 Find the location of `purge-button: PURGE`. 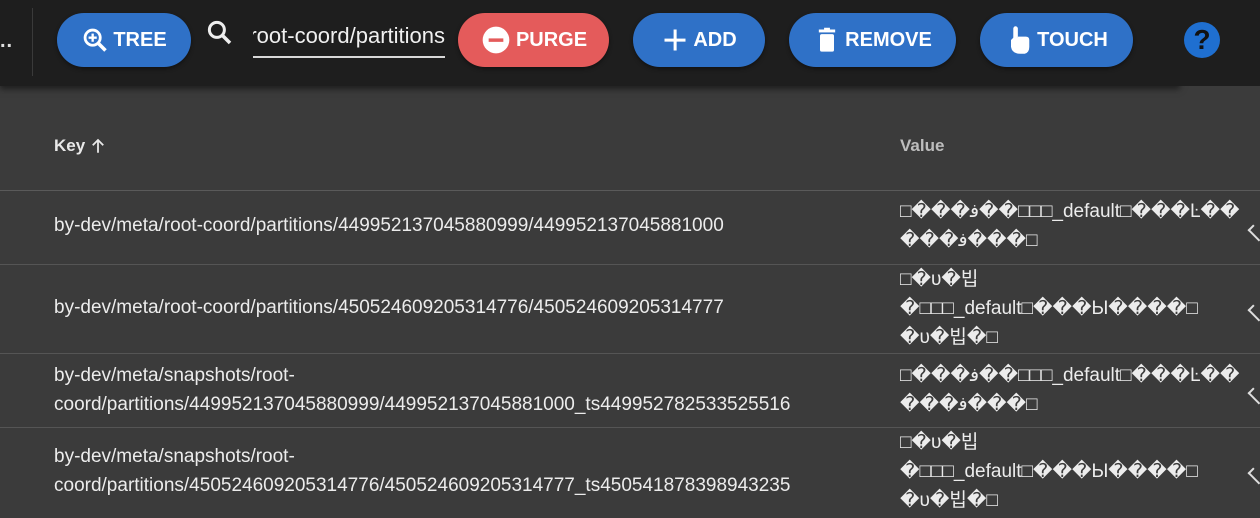

purge-button: PURGE is located at coordinates (533, 40).